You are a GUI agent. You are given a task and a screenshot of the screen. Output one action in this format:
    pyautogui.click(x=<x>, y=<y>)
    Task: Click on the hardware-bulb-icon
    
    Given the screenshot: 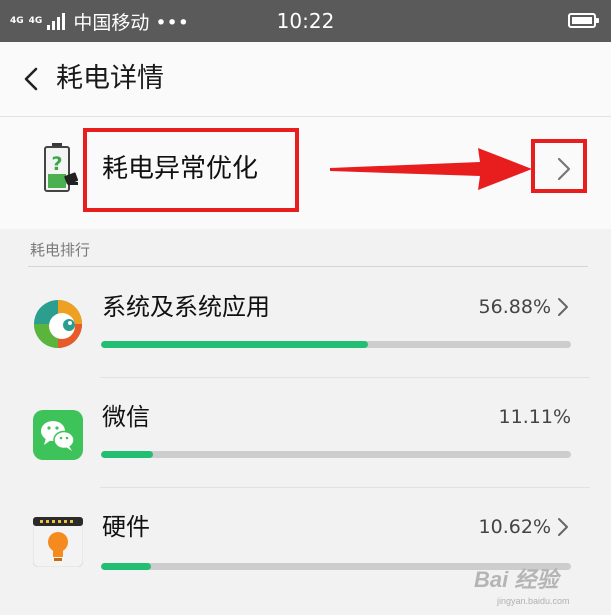 What is the action you would take?
    pyautogui.click(x=58, y=542)
    